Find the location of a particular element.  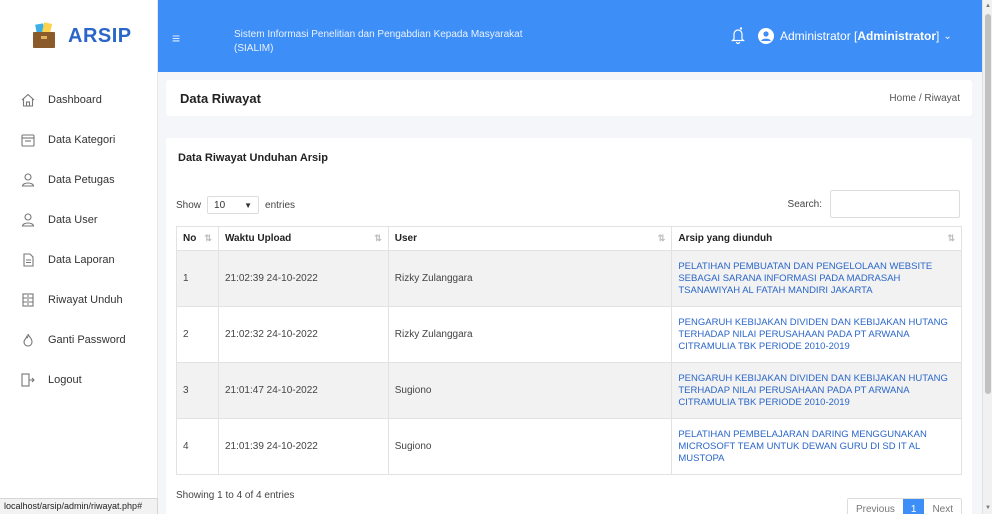

sidebar-item-label: Data Laporan is located at coordinates (81, 260).